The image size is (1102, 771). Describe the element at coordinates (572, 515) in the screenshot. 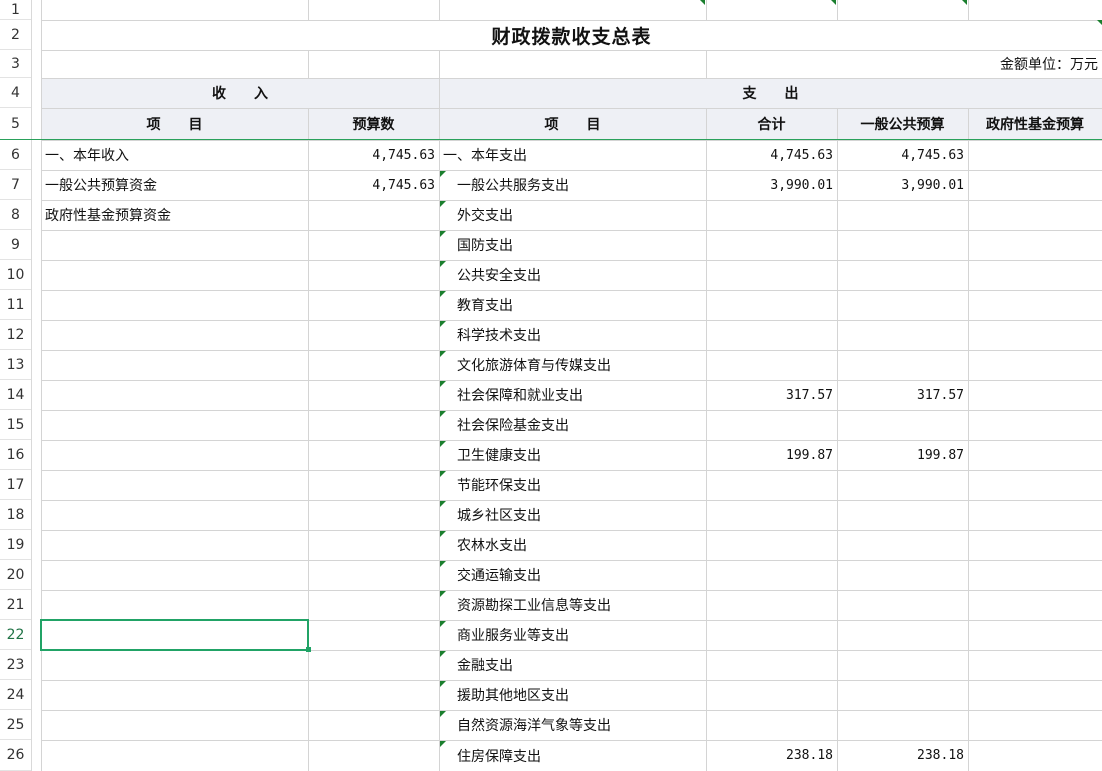

I see `expense-item-cell: 城乡社区支出` at that location.